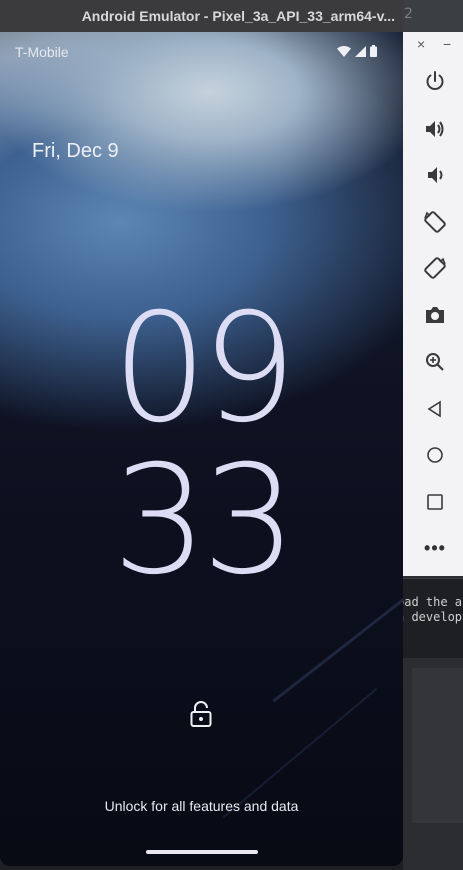 The height and width of the screenshot is (870, 463). I want to click on power-button, so click(435, 81).